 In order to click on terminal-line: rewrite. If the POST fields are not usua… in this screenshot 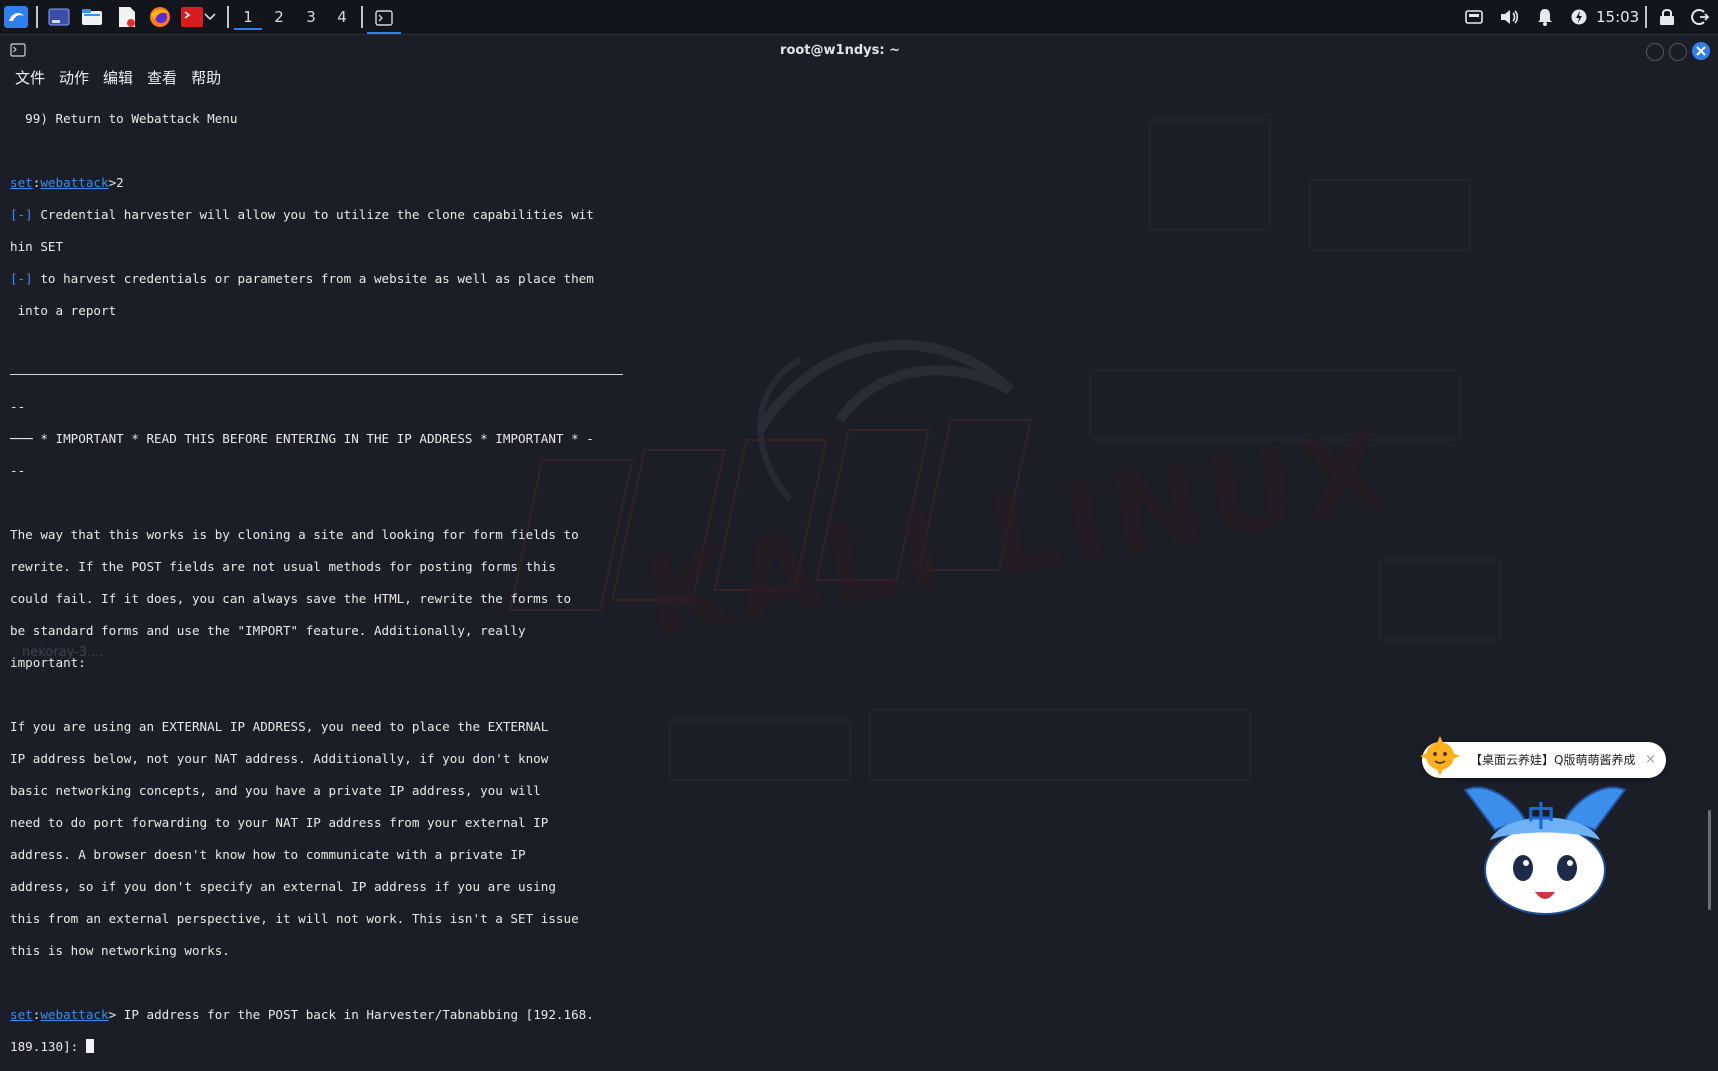, I will do `click(283, 566)`.